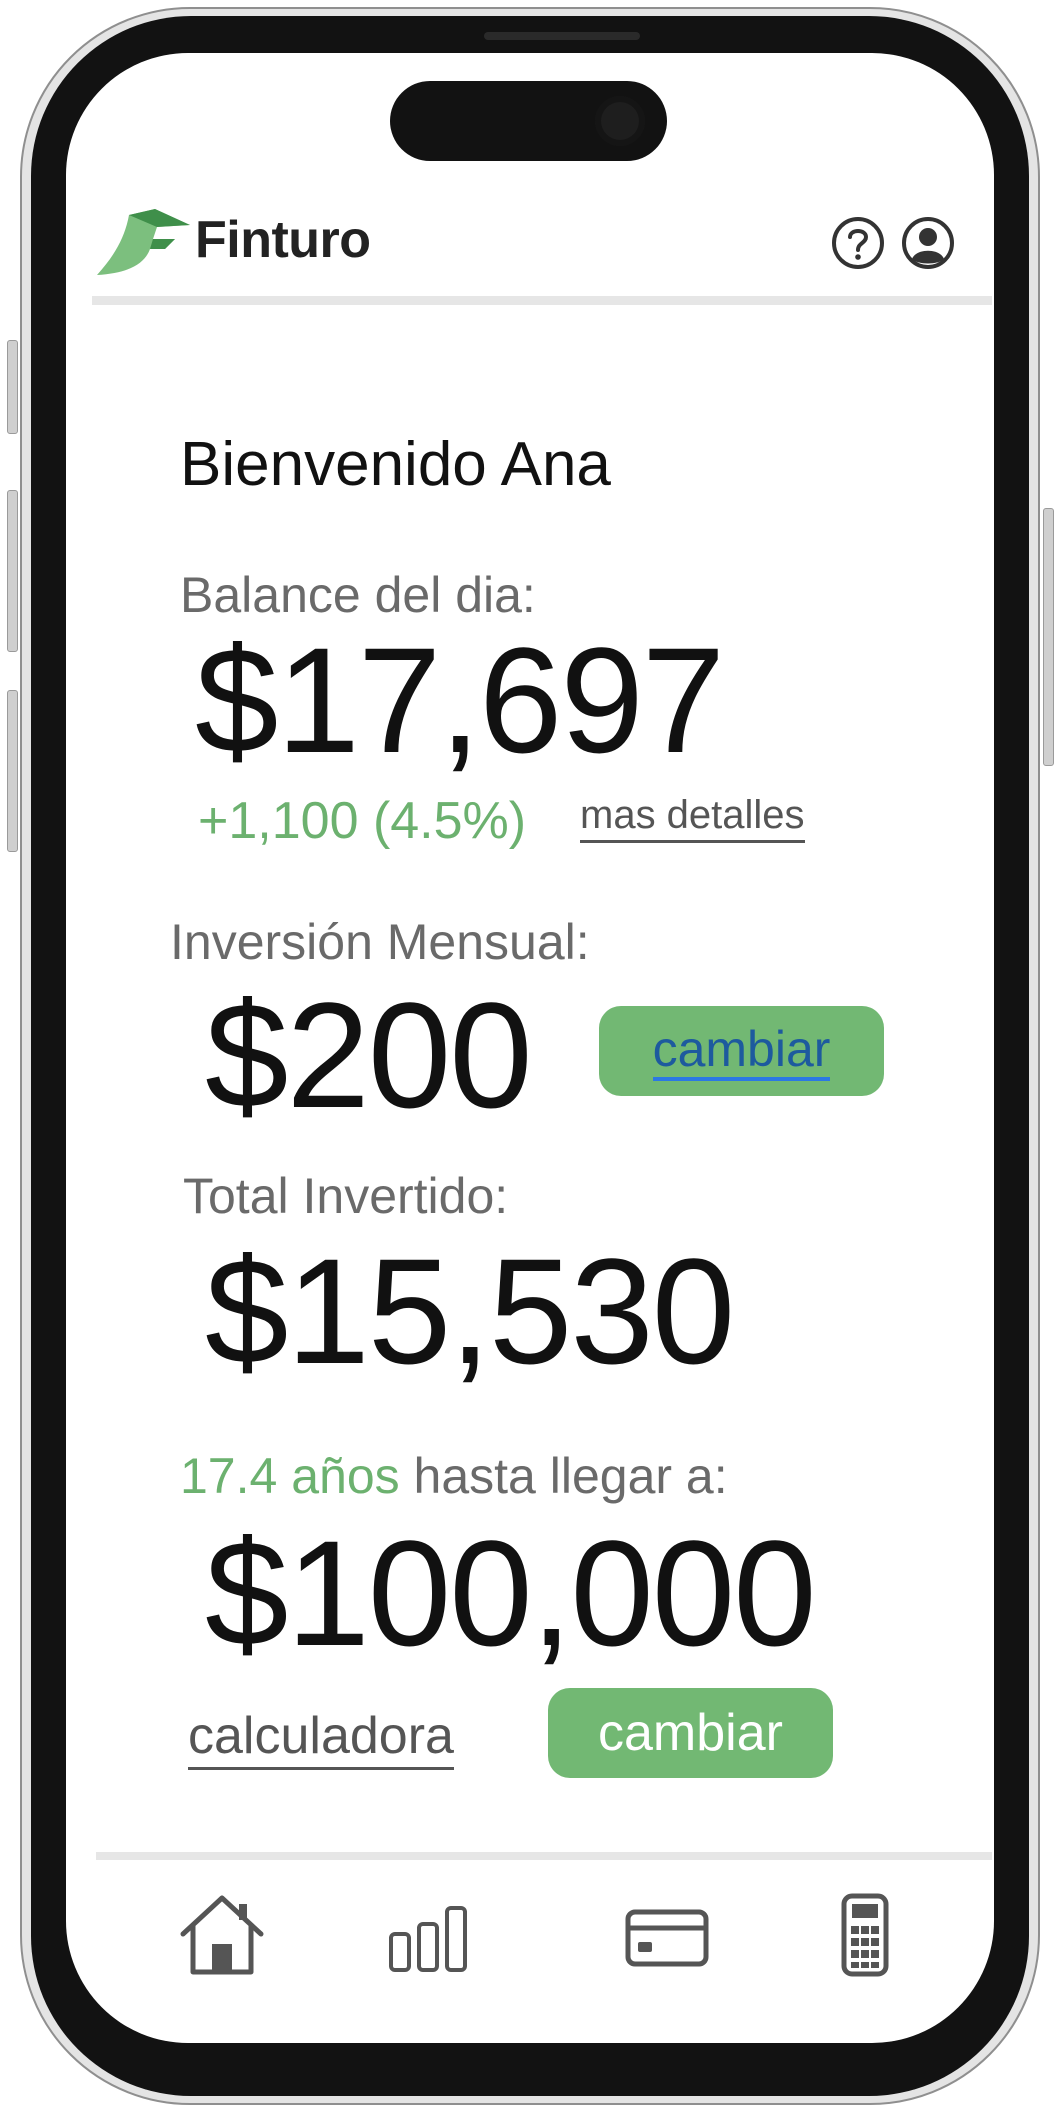 The width and height of the screenshot is (1059, 2118). Describe the element at coordinates (620, 121) in the screenshot. I see `front-camera` at that location.